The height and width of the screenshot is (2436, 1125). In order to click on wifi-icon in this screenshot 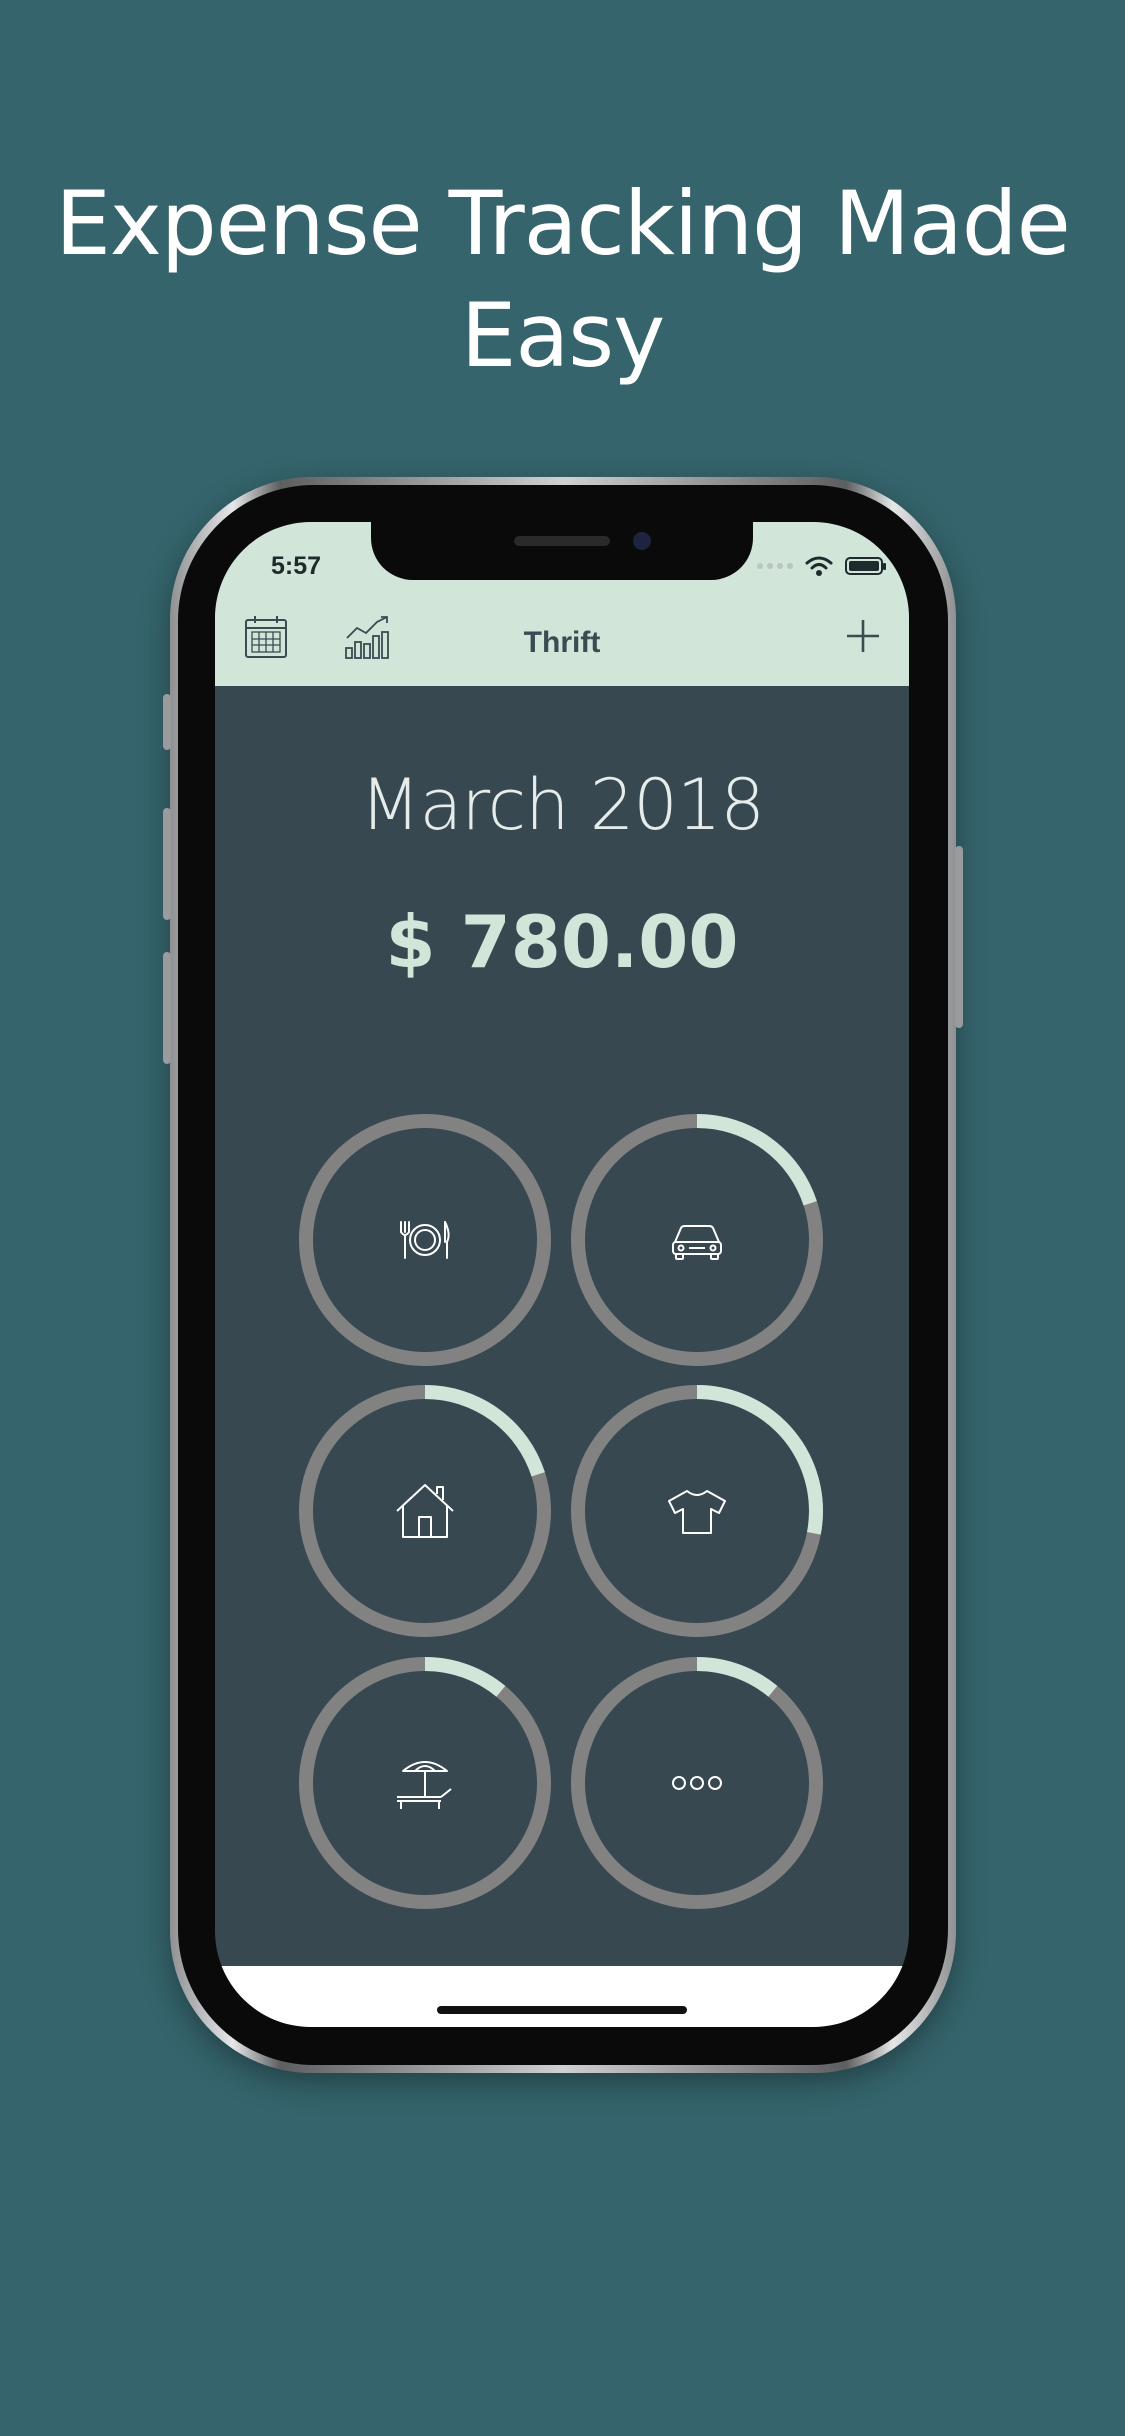, I will do `click(819, 566)`.